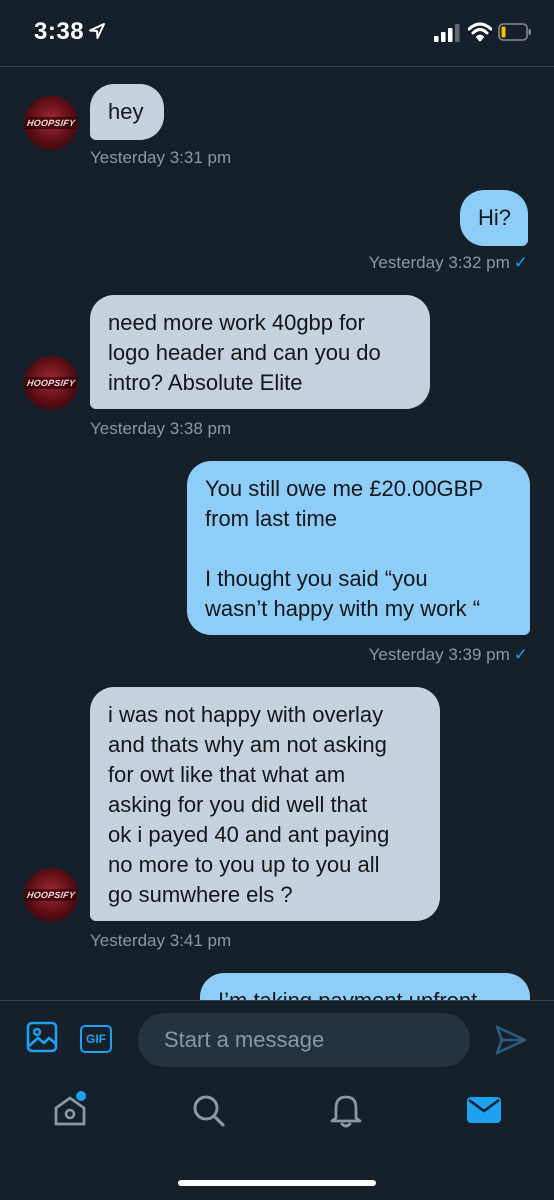 This screenshot has height=1200, width=554. Describe the element at coordinates (208, 1110) in the screenshot. I see `search-icon` at that location.